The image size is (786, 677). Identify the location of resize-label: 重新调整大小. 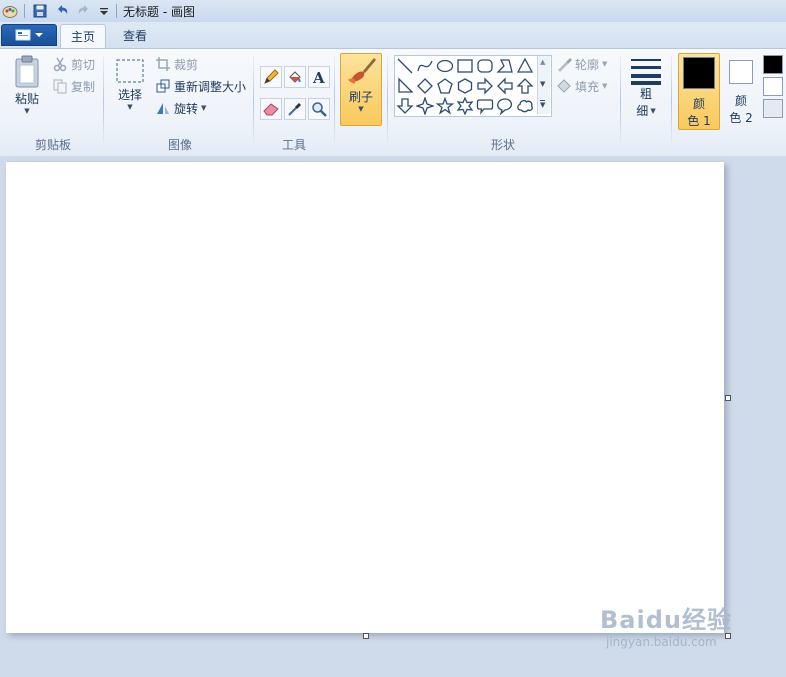
(210, 86).